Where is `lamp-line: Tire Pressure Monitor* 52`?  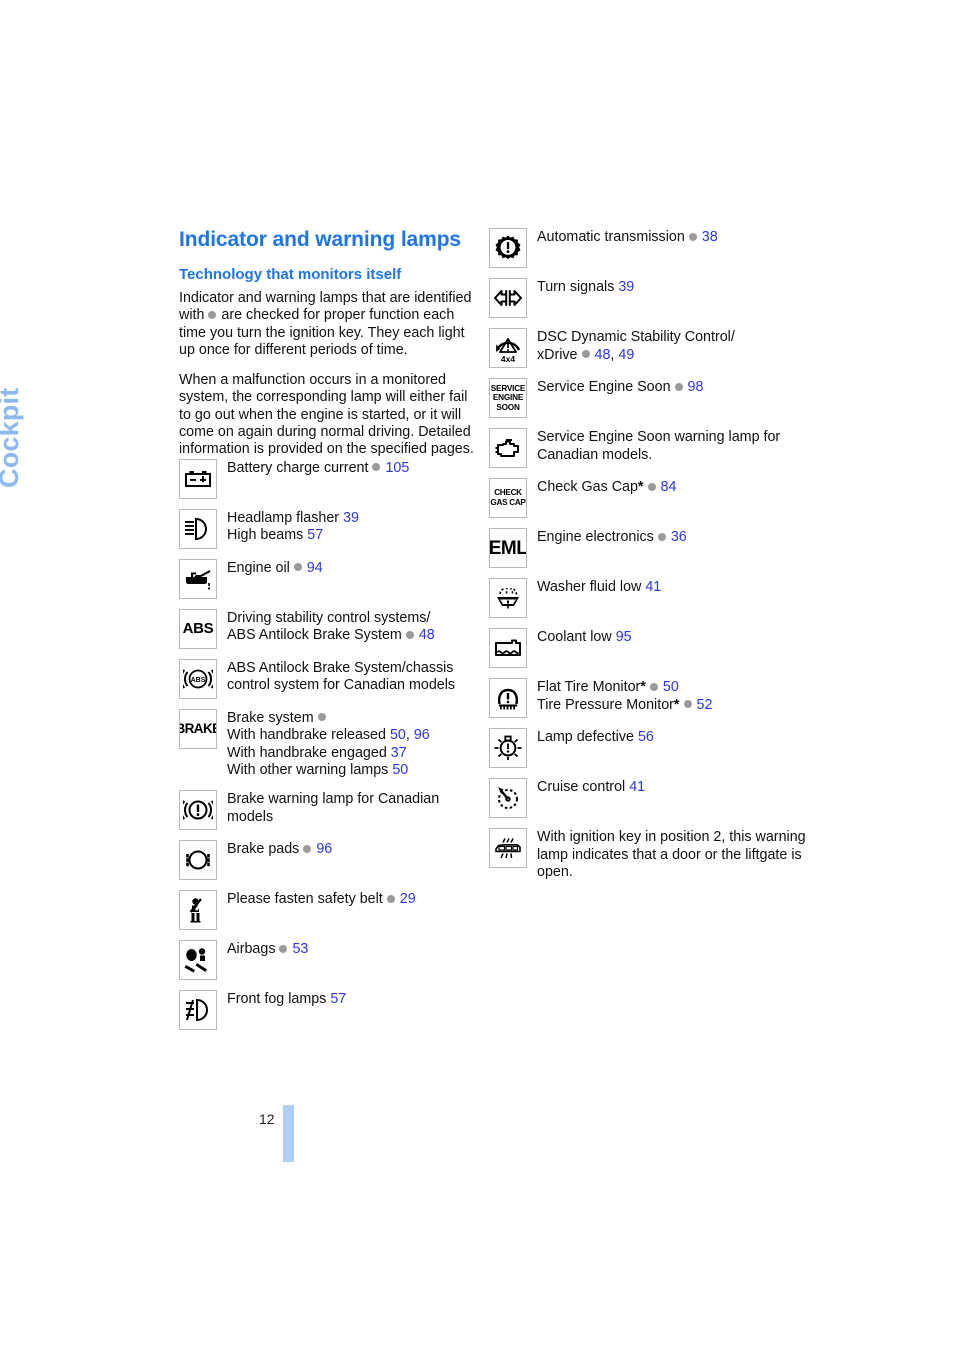 lamp-line: Tire Pressure Monitor* 52 is located at coordinates (624, 706).